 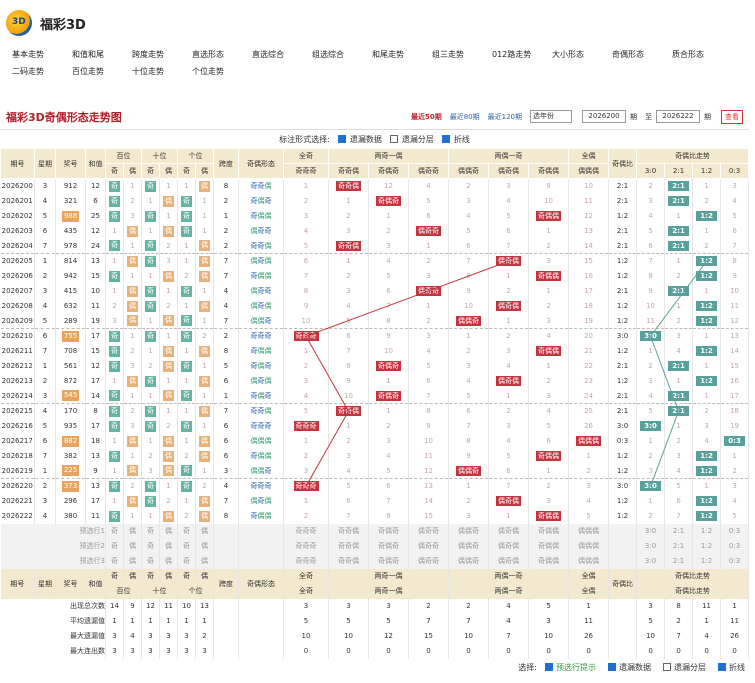 I want to click on nav-item: 012路走势, so click(x=522, y=54).